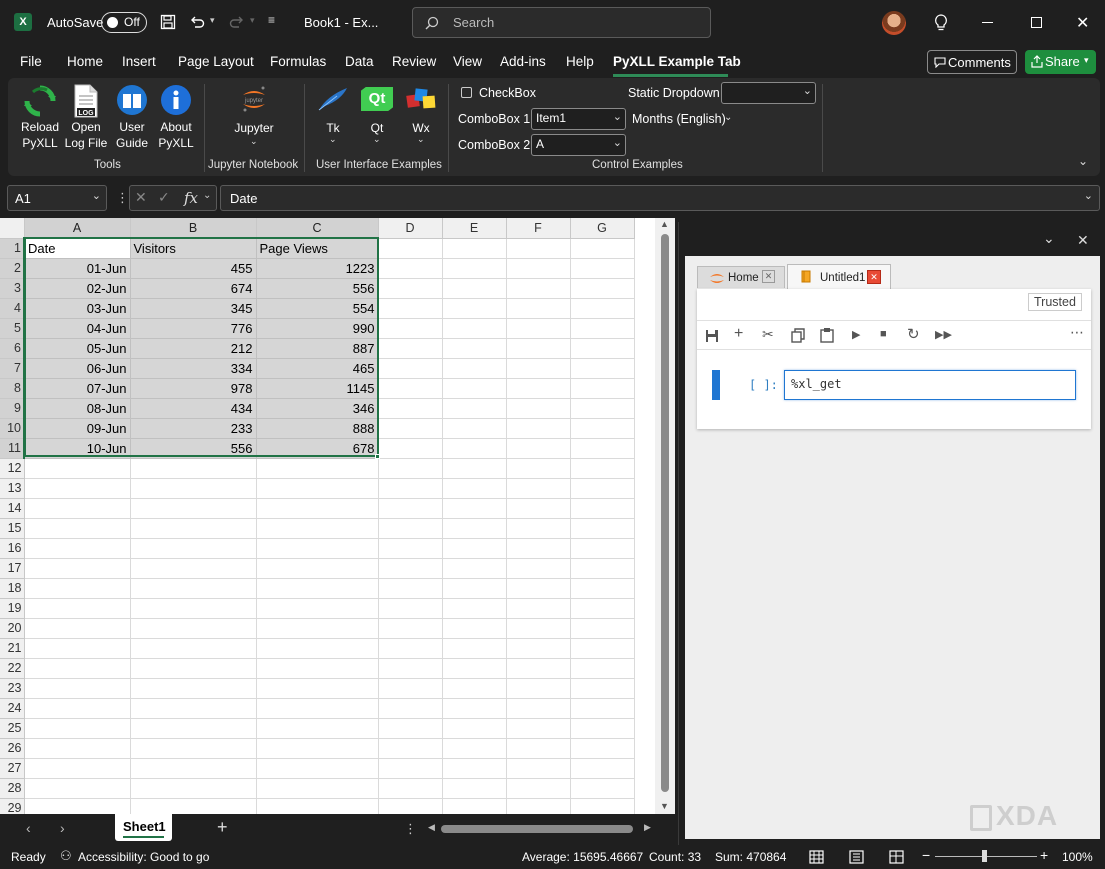 Image resolution: width=1105 pixels, height=869 pixels. Describe the element at coordinates (85, 61) in the screenshot. I see `tab-home: Home` at that location.